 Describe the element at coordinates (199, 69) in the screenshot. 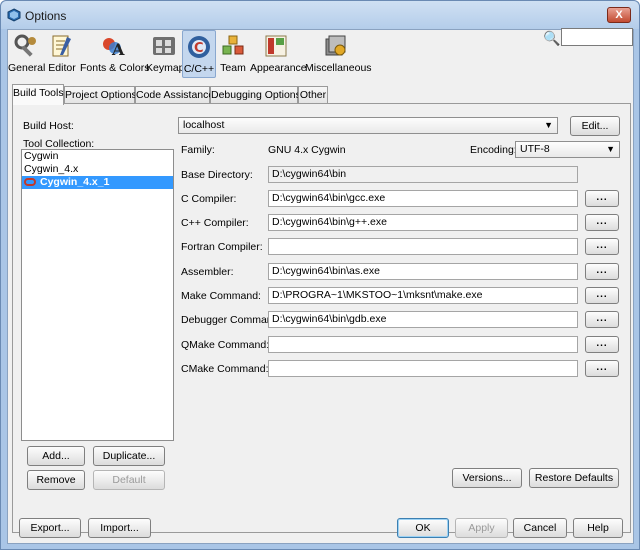

I see `category-label: C/C++` at that location.